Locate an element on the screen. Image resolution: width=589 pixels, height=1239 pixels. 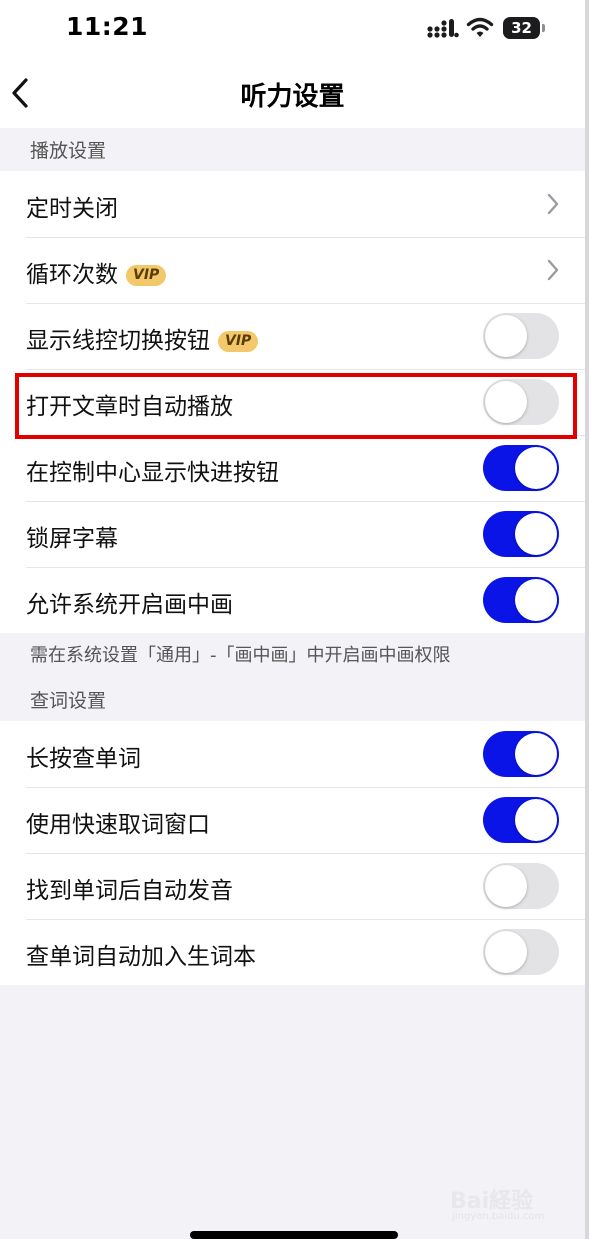
setting-label: 锁屏字幕 is located at coordinates (72, 539).